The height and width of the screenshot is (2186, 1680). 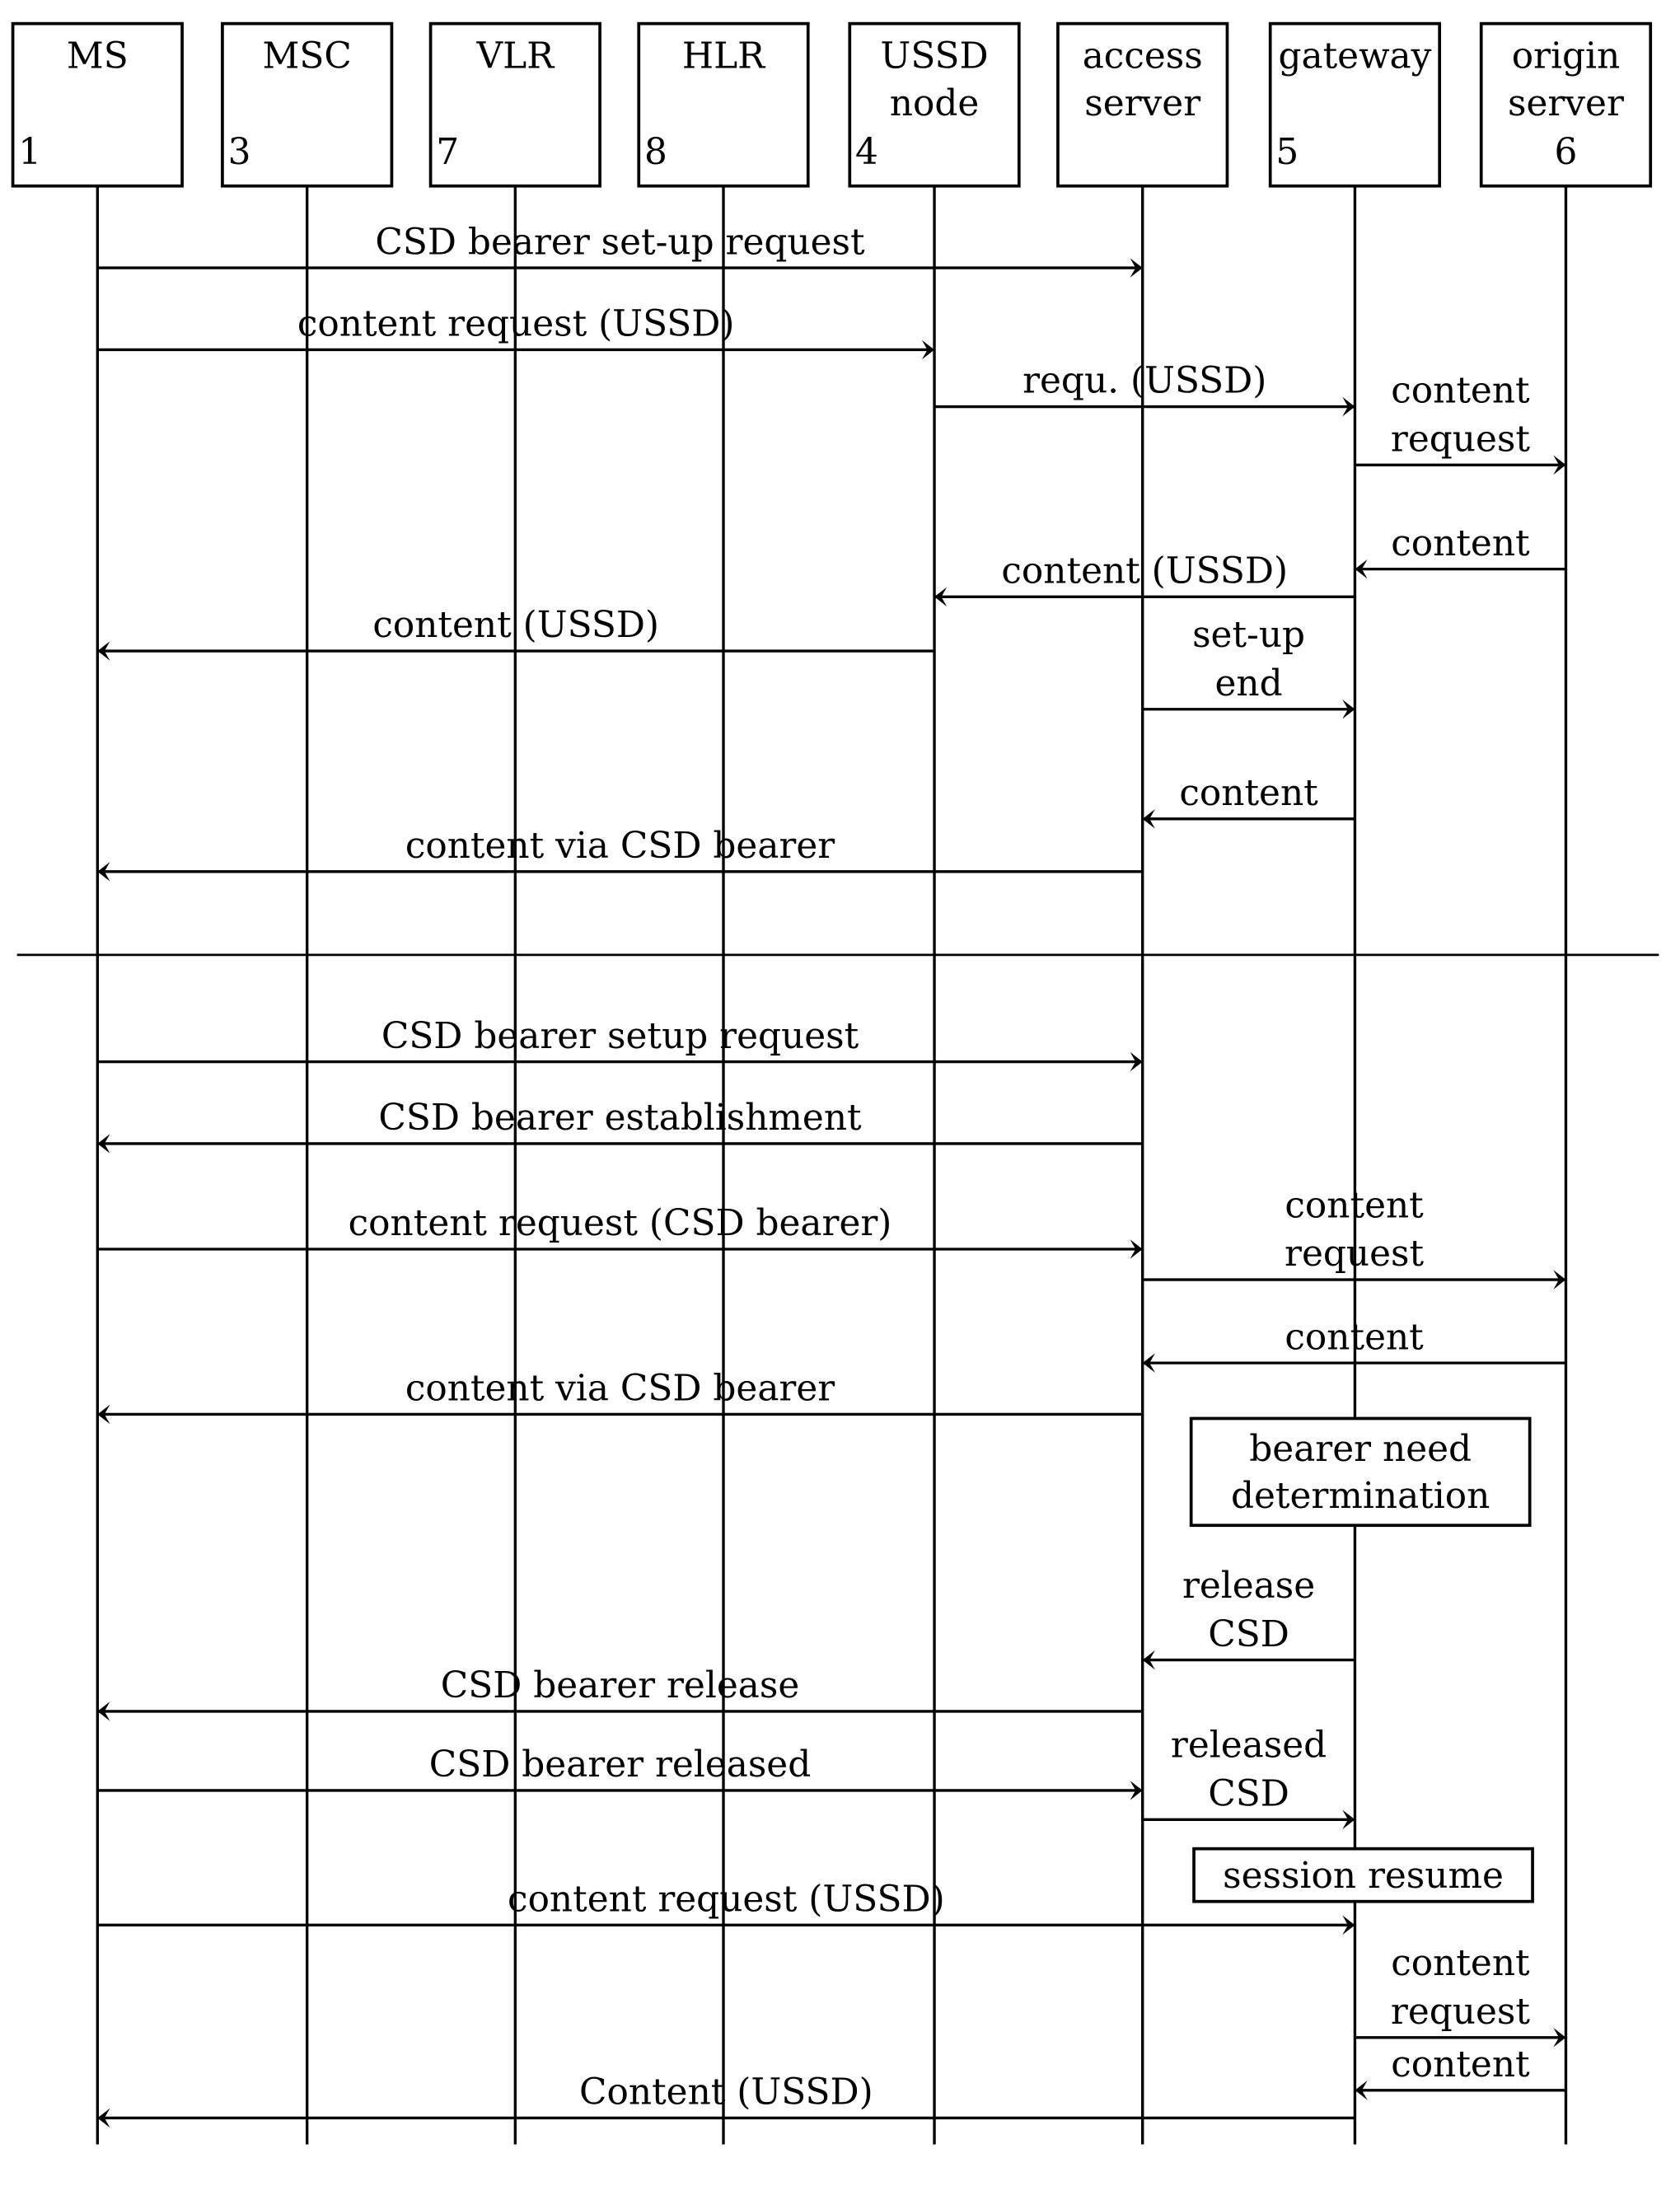 I want to click on message-label: end, so click(x=1248, y=683).